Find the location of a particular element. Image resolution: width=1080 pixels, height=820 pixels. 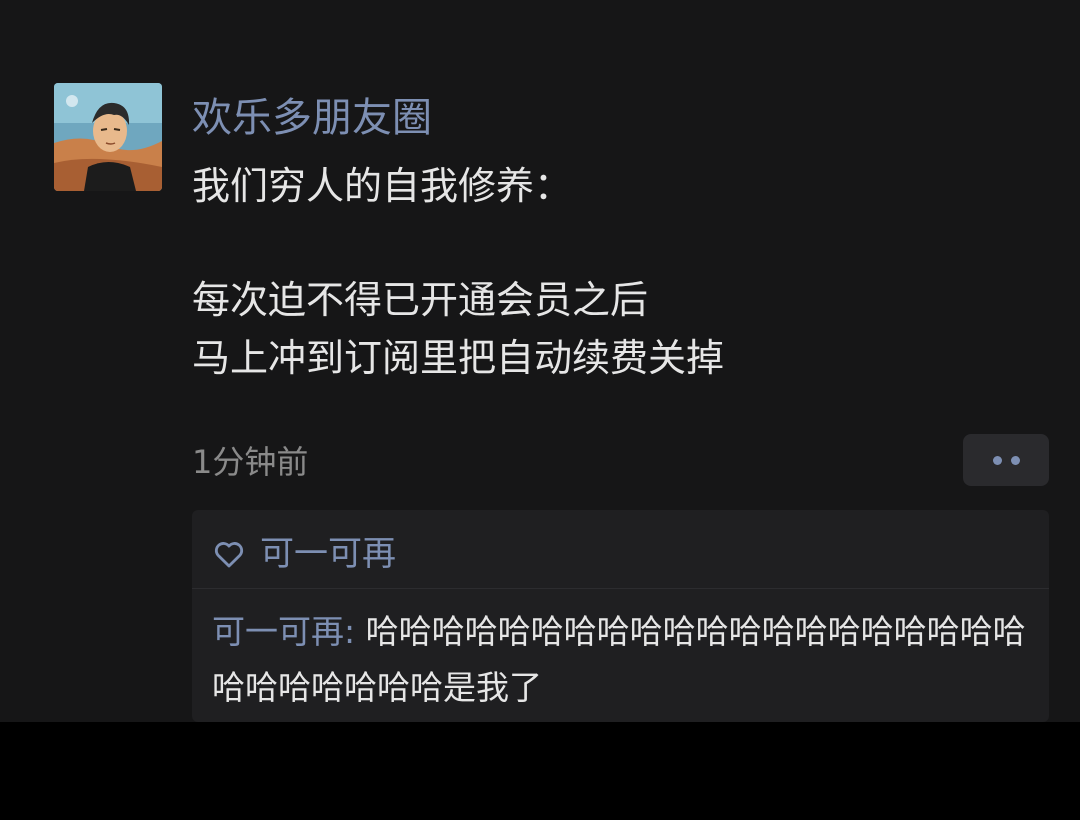

heart-outline-icon is located at coordinates (229, 555).